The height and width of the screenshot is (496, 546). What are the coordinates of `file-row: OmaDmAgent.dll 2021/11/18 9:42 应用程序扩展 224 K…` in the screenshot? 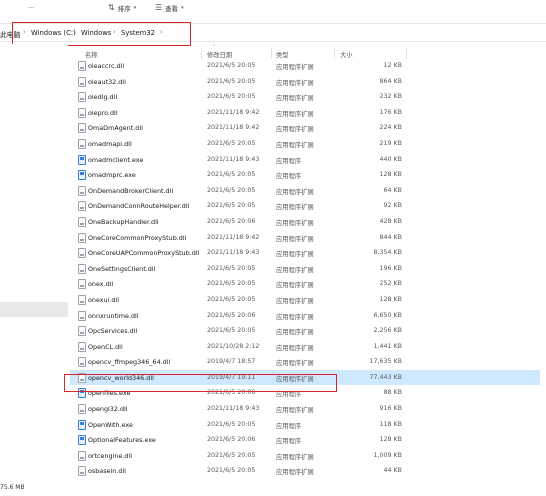 It's located at (305, 128).